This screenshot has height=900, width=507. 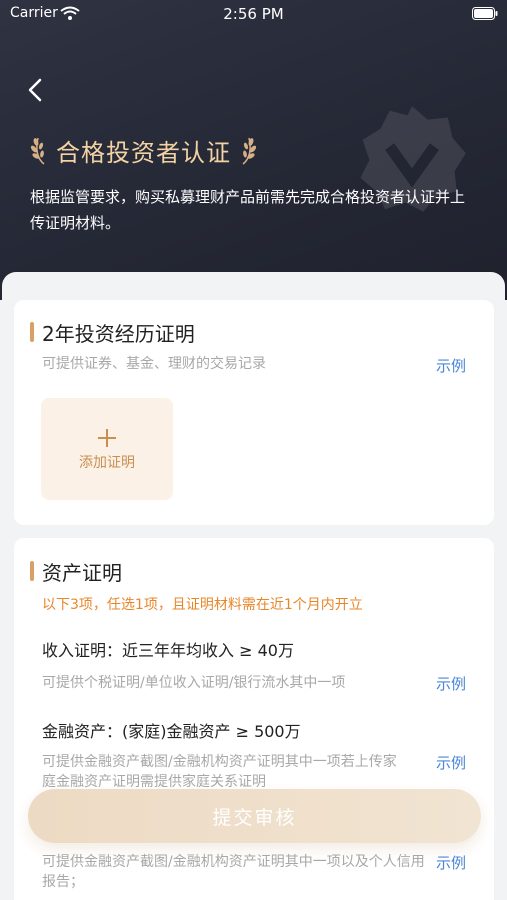 What do you see at coordinates (107, 438) in the screenshot?
I see `plus-icon` at bounding box center [107, 438].